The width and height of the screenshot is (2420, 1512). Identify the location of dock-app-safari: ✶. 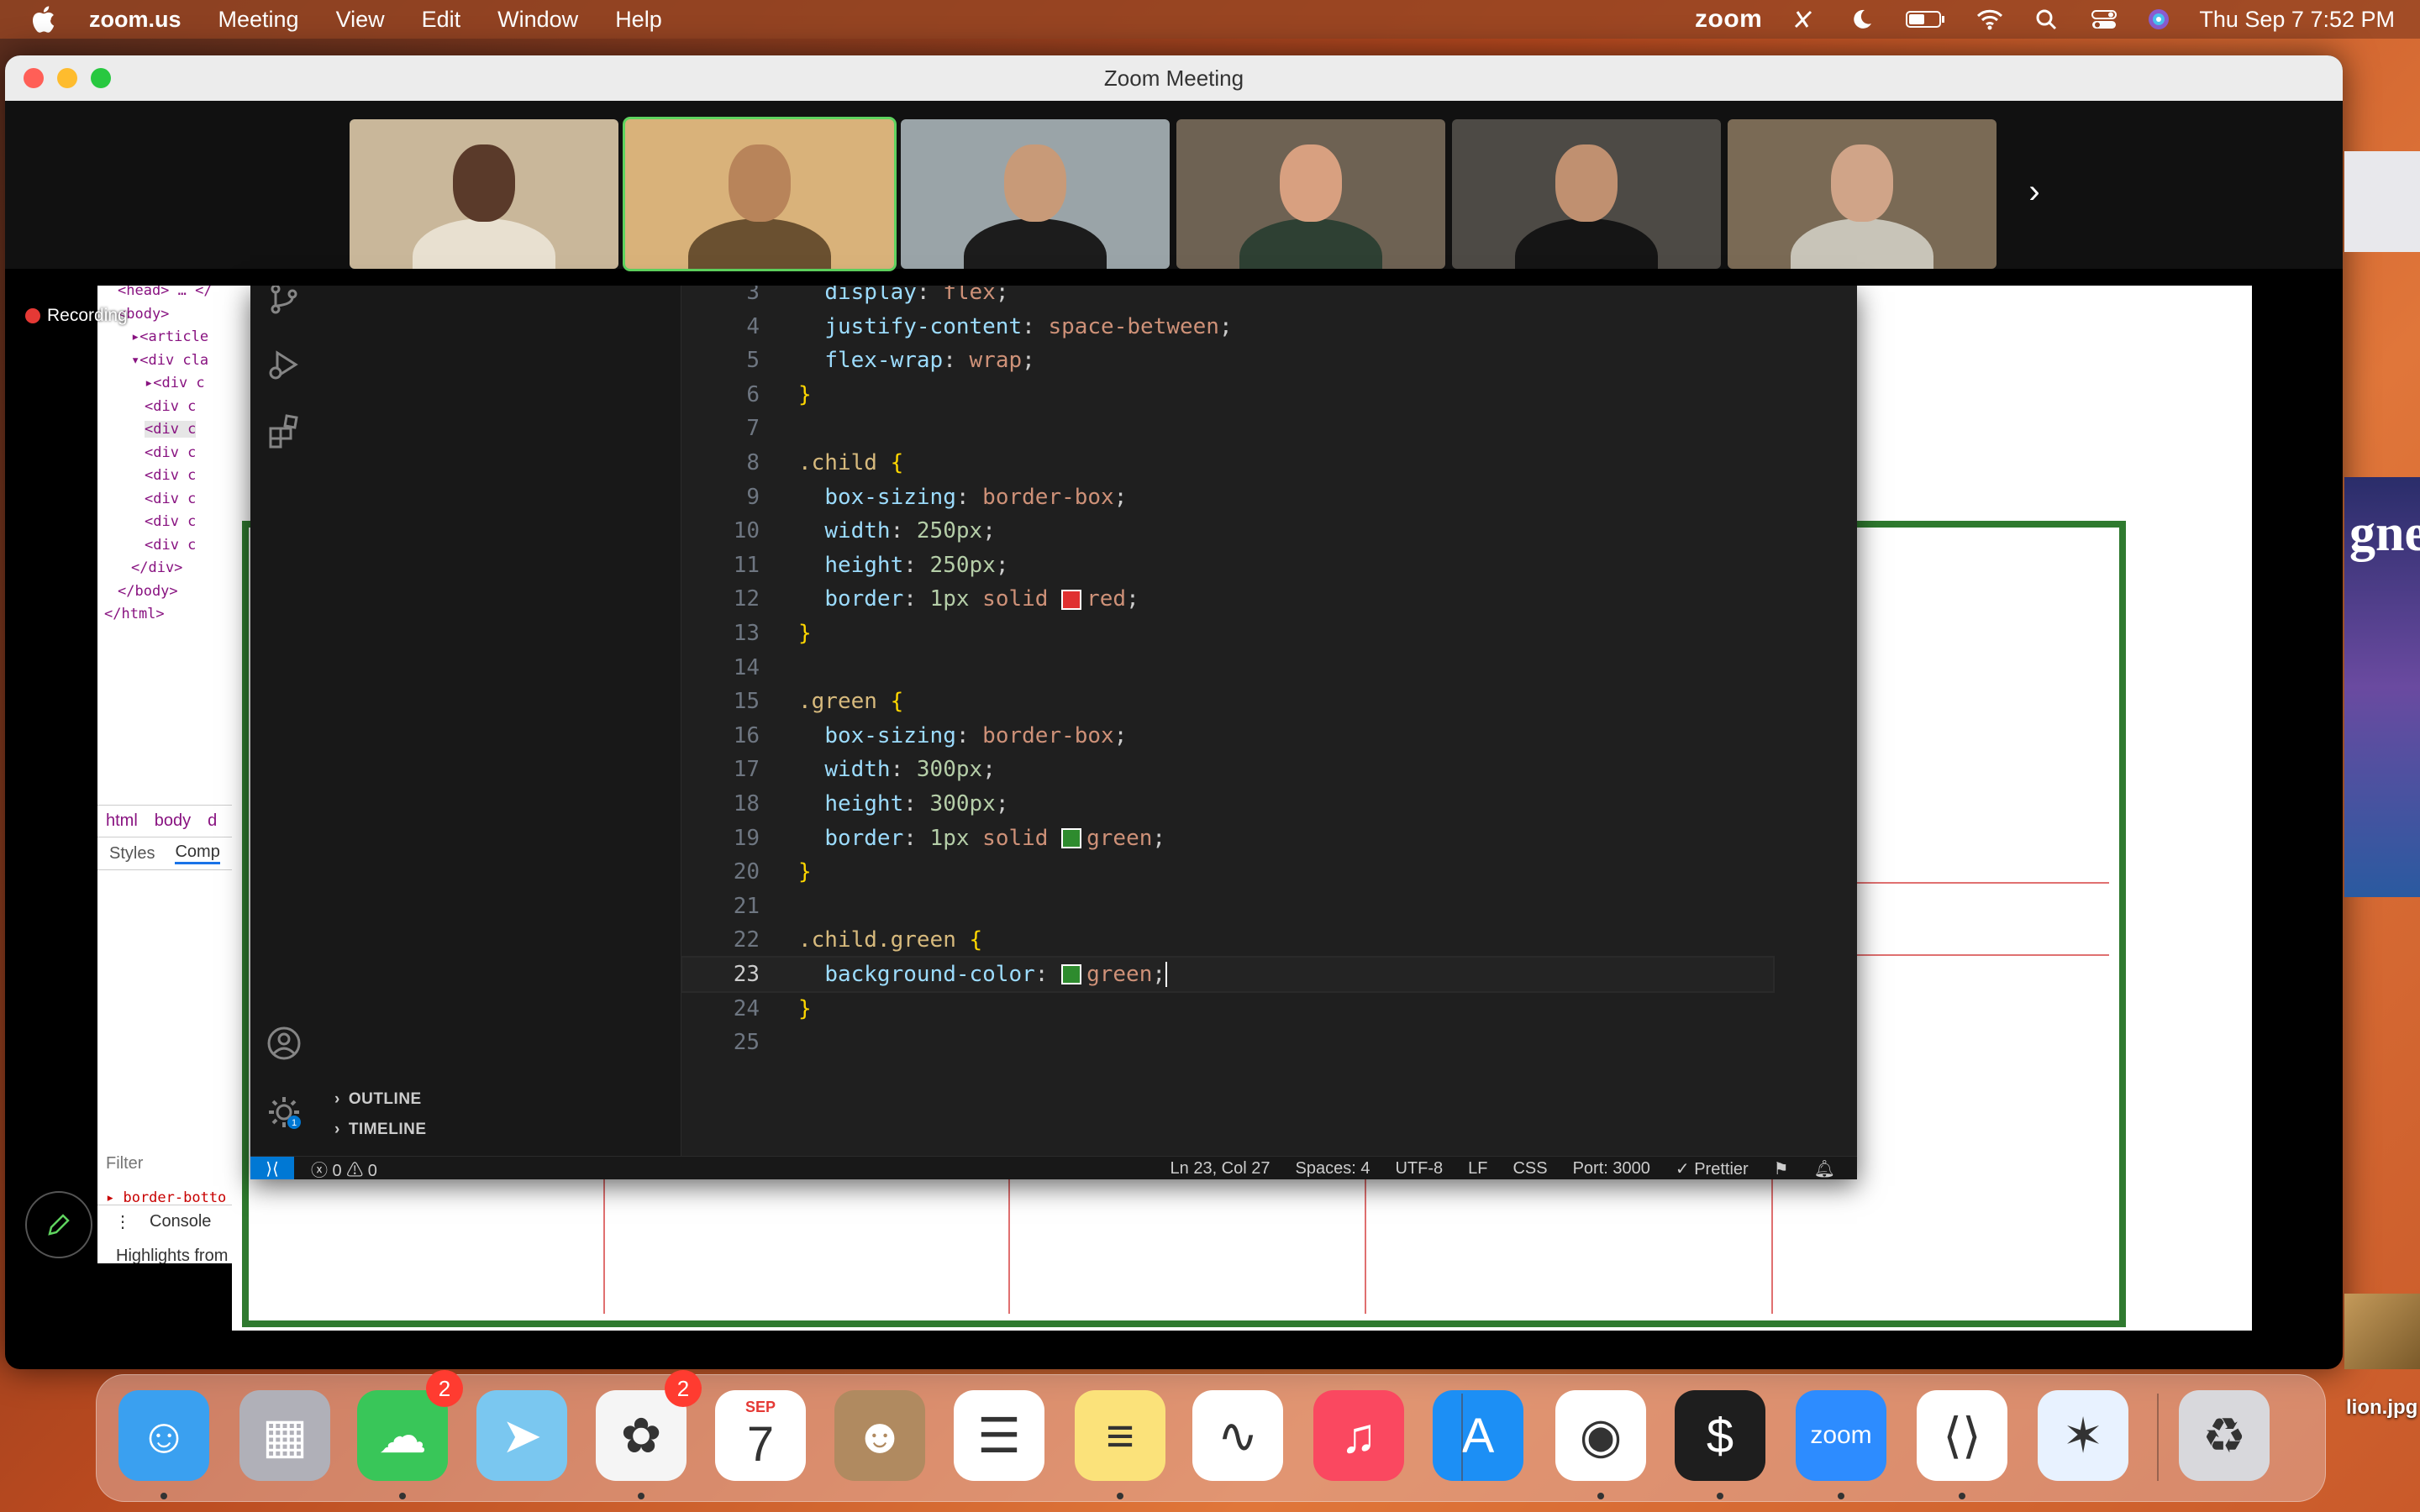
(2083, 1435).